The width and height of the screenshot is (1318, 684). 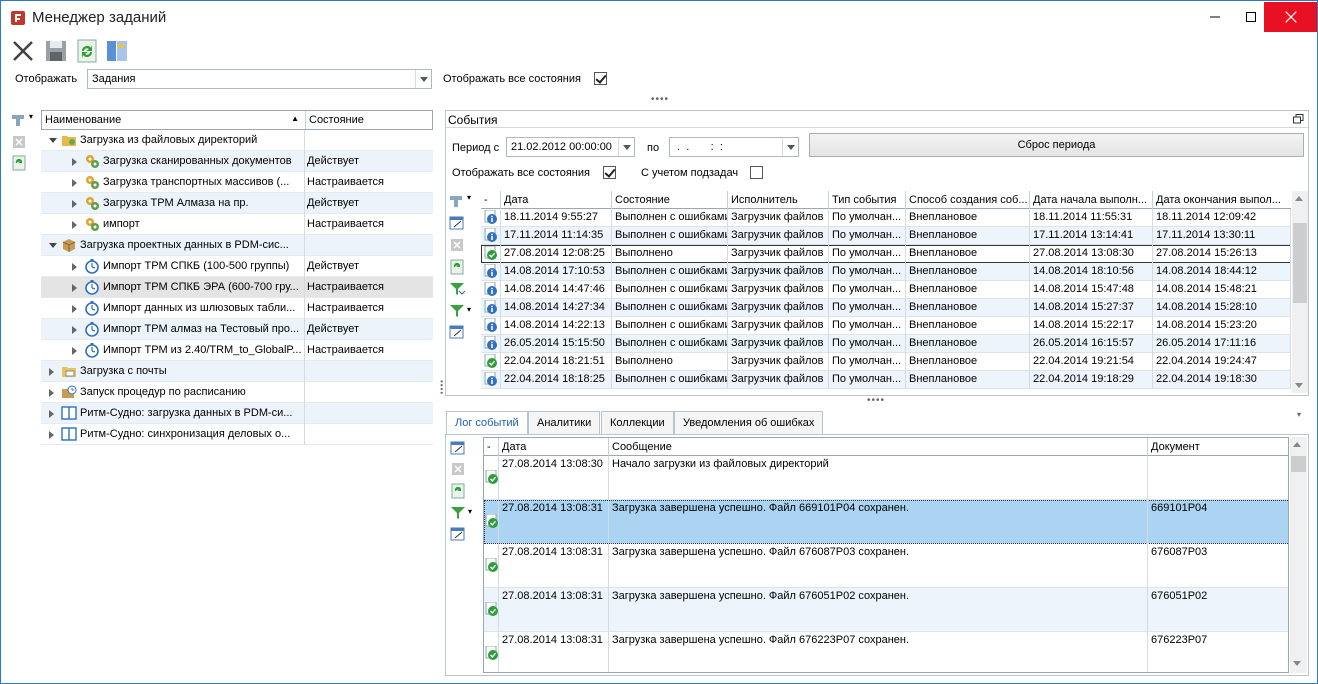 What do you see at coordinates (600, 78) in the screenshot?
I see `all-states-checkbox` at bounding box center [600, 78].